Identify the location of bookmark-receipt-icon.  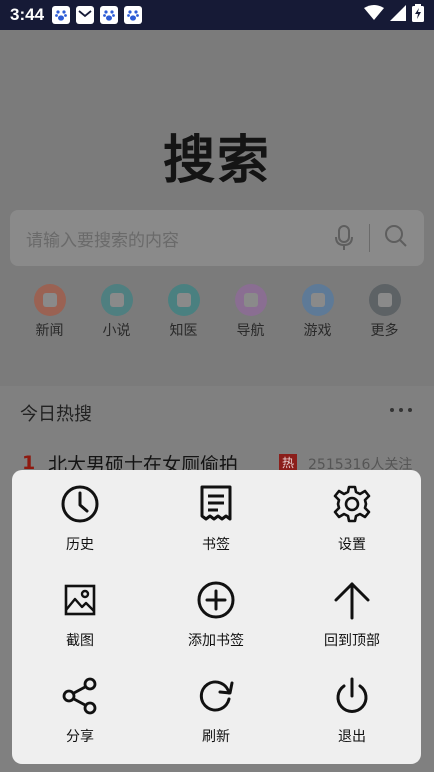
(216, 504).